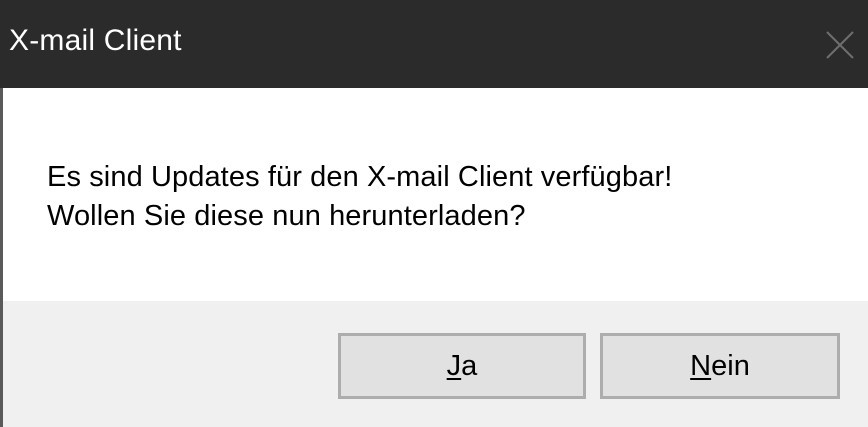 Image resolution: width=868 pixels, height=427 pixels. I want to click on no-button: Nein, so click(720, 366).